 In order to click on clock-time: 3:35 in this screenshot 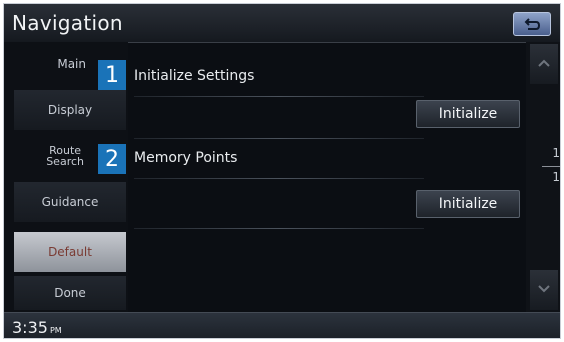, I will do `click(30, 327)`.